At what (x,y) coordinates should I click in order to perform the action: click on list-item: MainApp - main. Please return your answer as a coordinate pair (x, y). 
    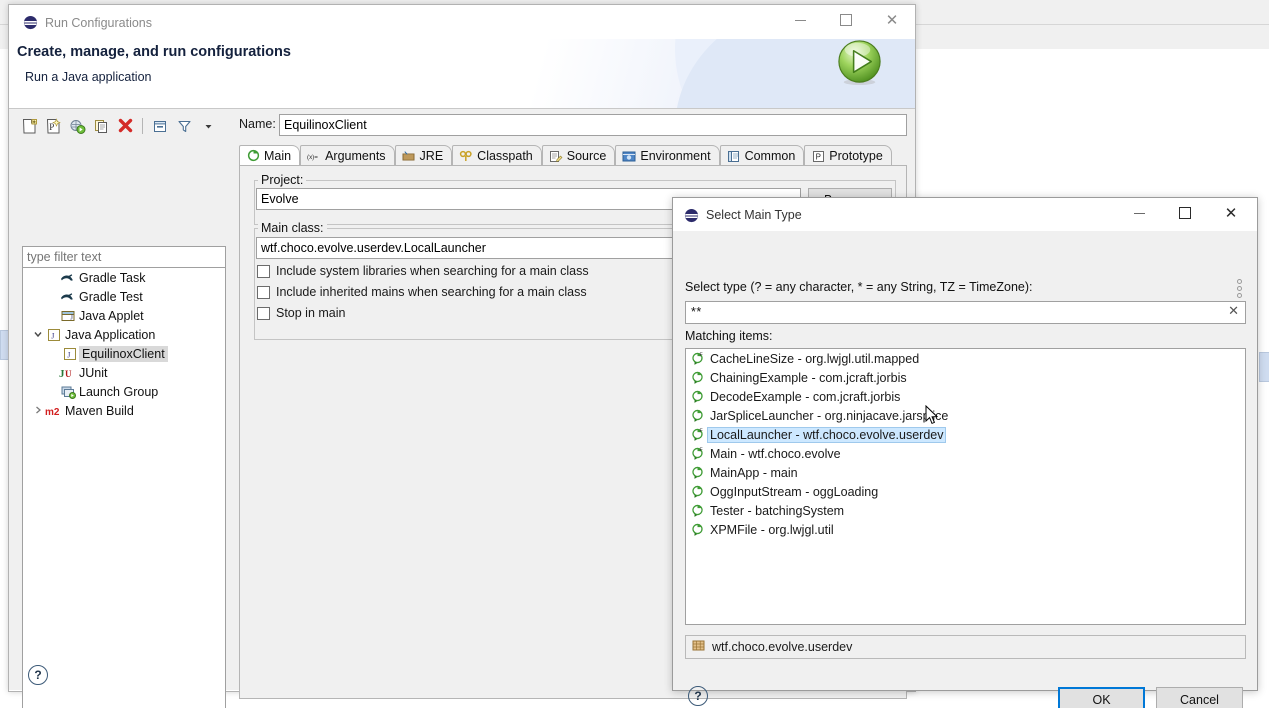
    Looking at the image, I should click on (965, 472).